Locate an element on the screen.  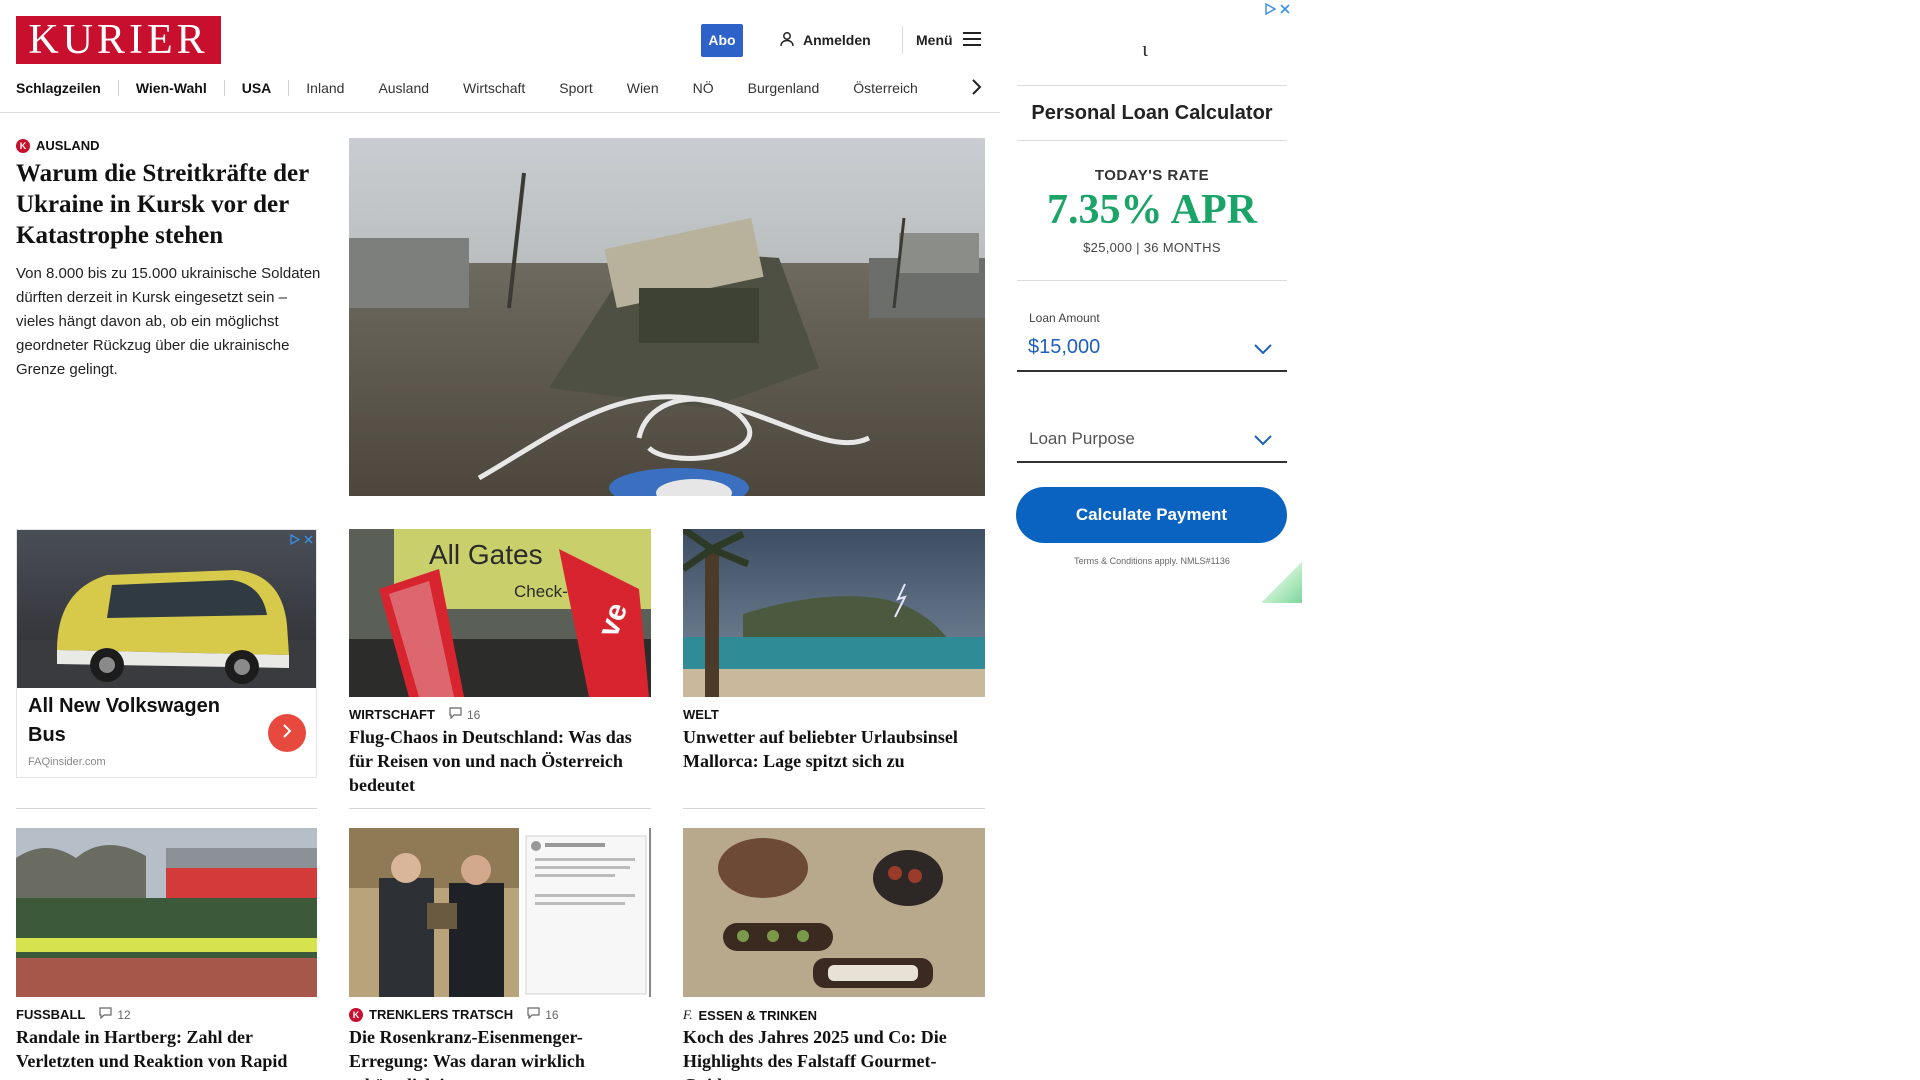
card-category-label: TRENKLERS TRATSCH is located at coordinates (441, 1014).